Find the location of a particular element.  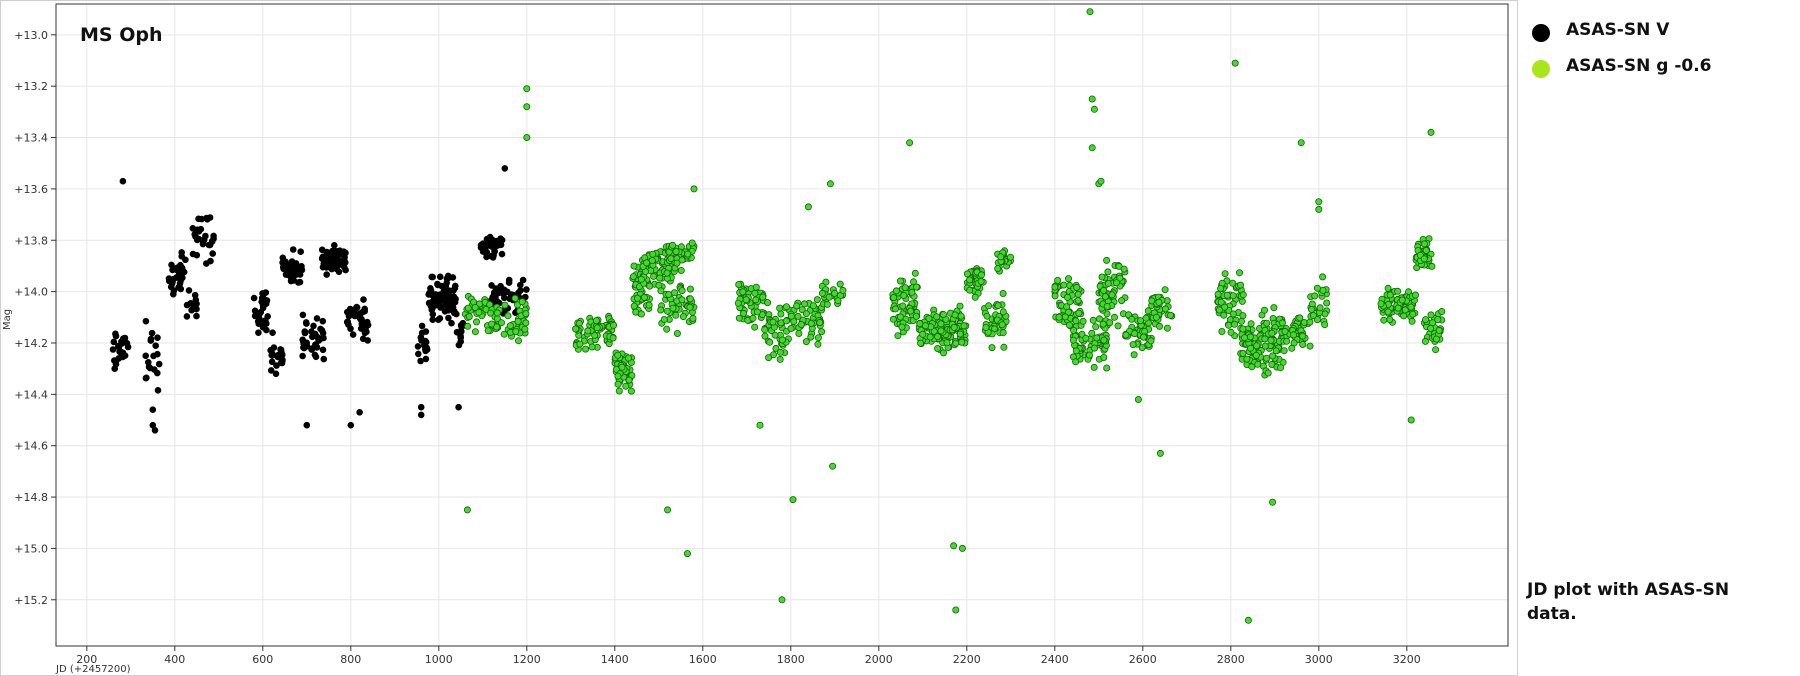

x-tick-label: 800 is located at coordinates (350, 659).